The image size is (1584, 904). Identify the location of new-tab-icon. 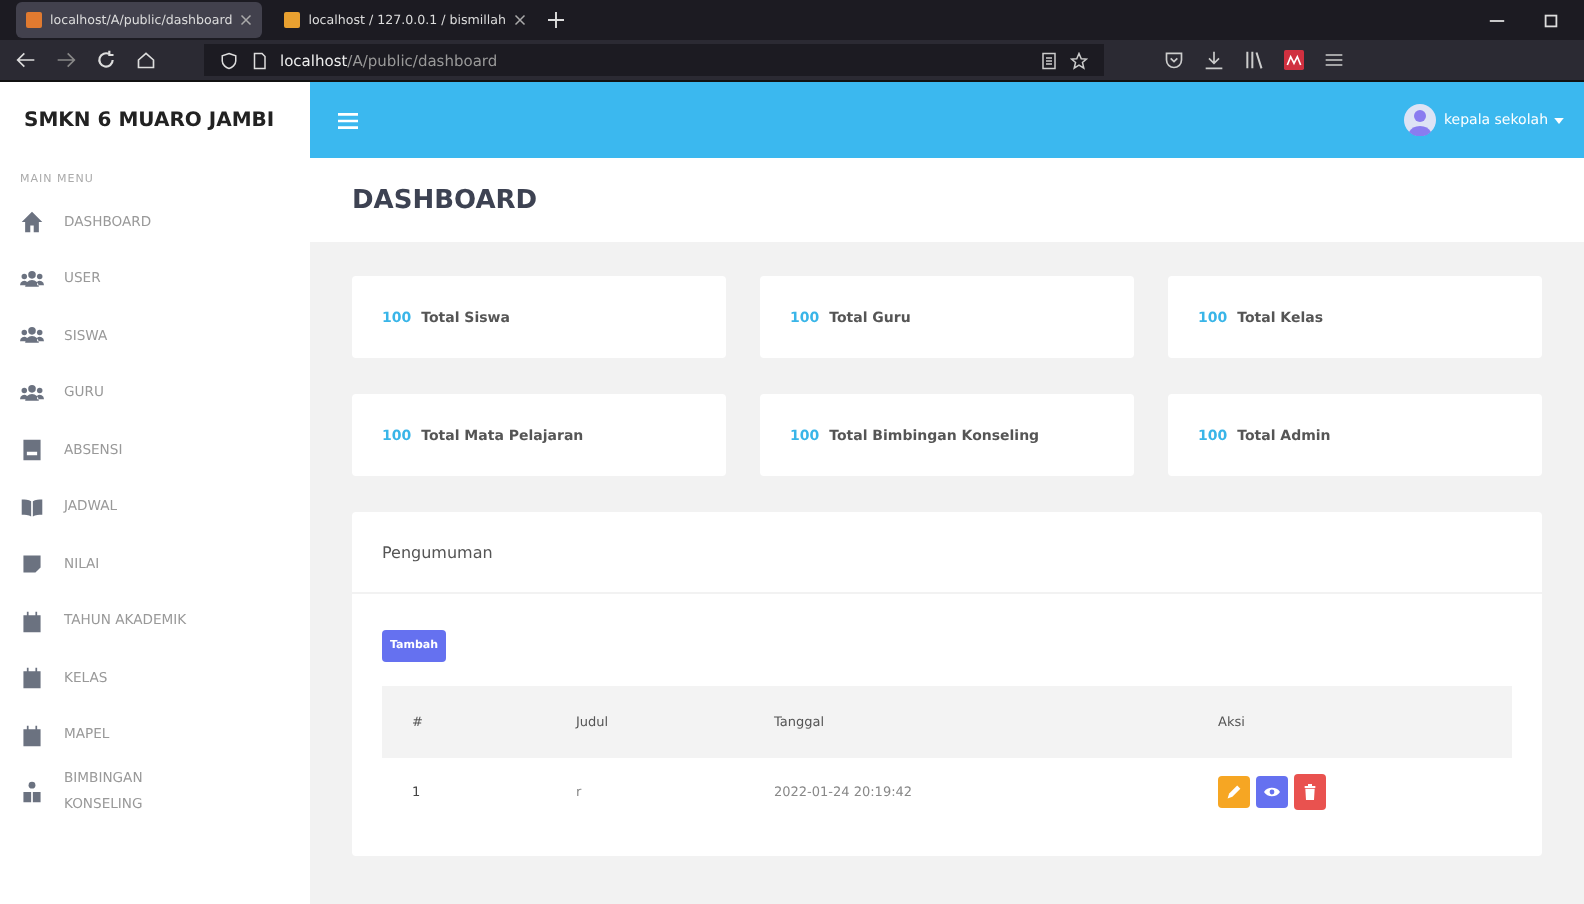
(556, 20).